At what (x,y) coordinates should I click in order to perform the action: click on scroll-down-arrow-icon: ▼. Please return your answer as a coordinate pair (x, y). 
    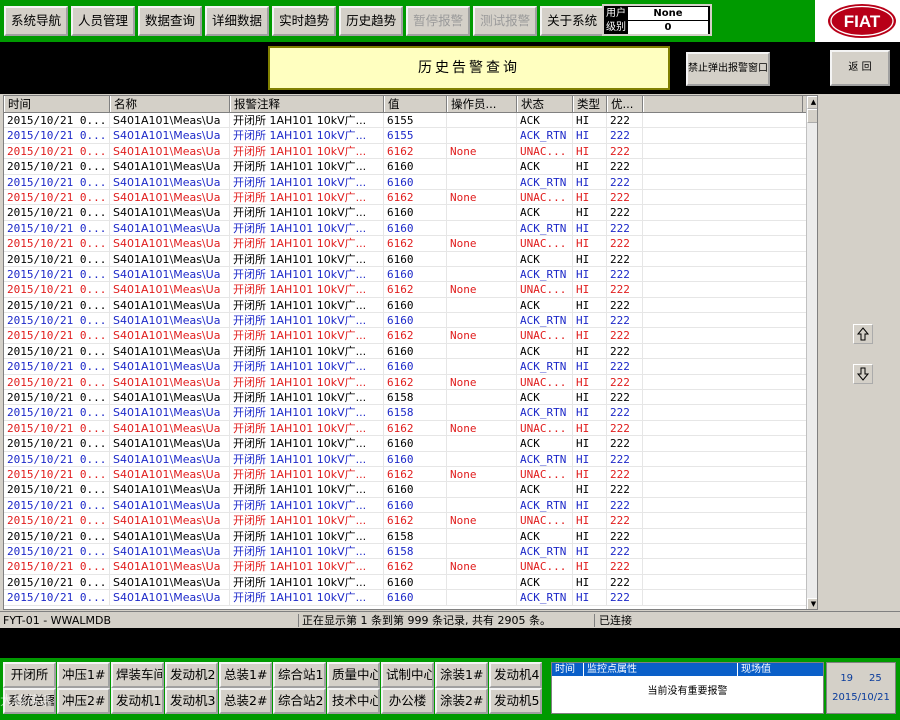
    Looking at the image, I should click on (812, 603).